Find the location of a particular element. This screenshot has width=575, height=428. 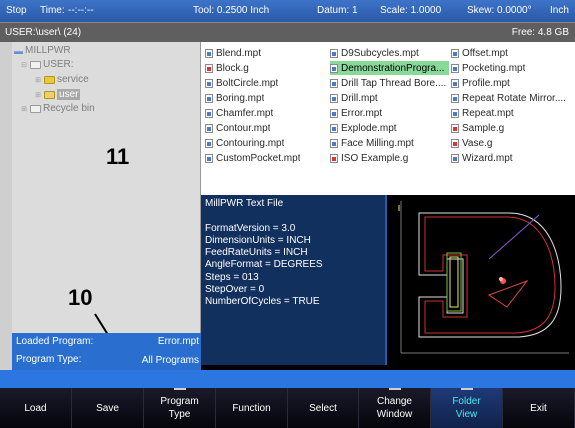

machine-state: Stop is located at coordinates (16, 10).